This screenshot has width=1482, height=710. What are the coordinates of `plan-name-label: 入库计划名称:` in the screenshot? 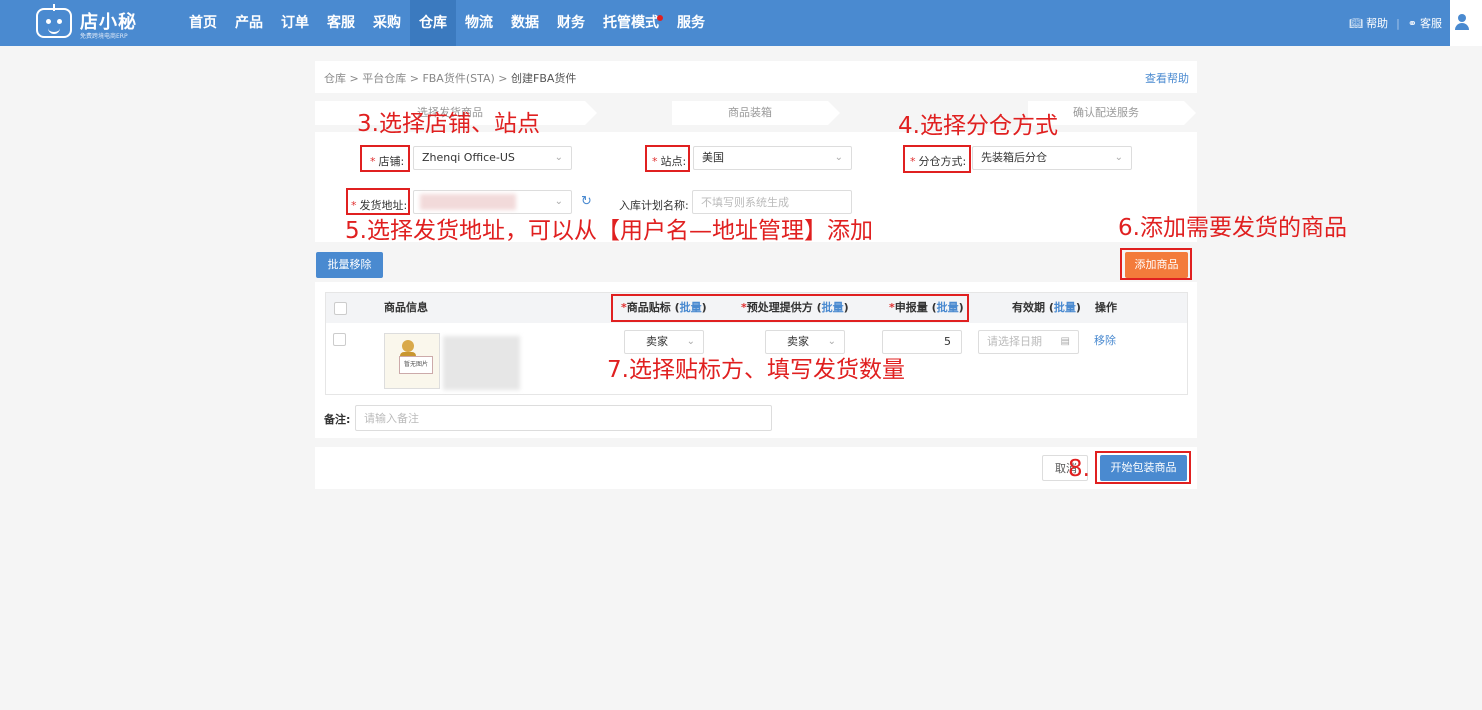 It's located at (654, 205).